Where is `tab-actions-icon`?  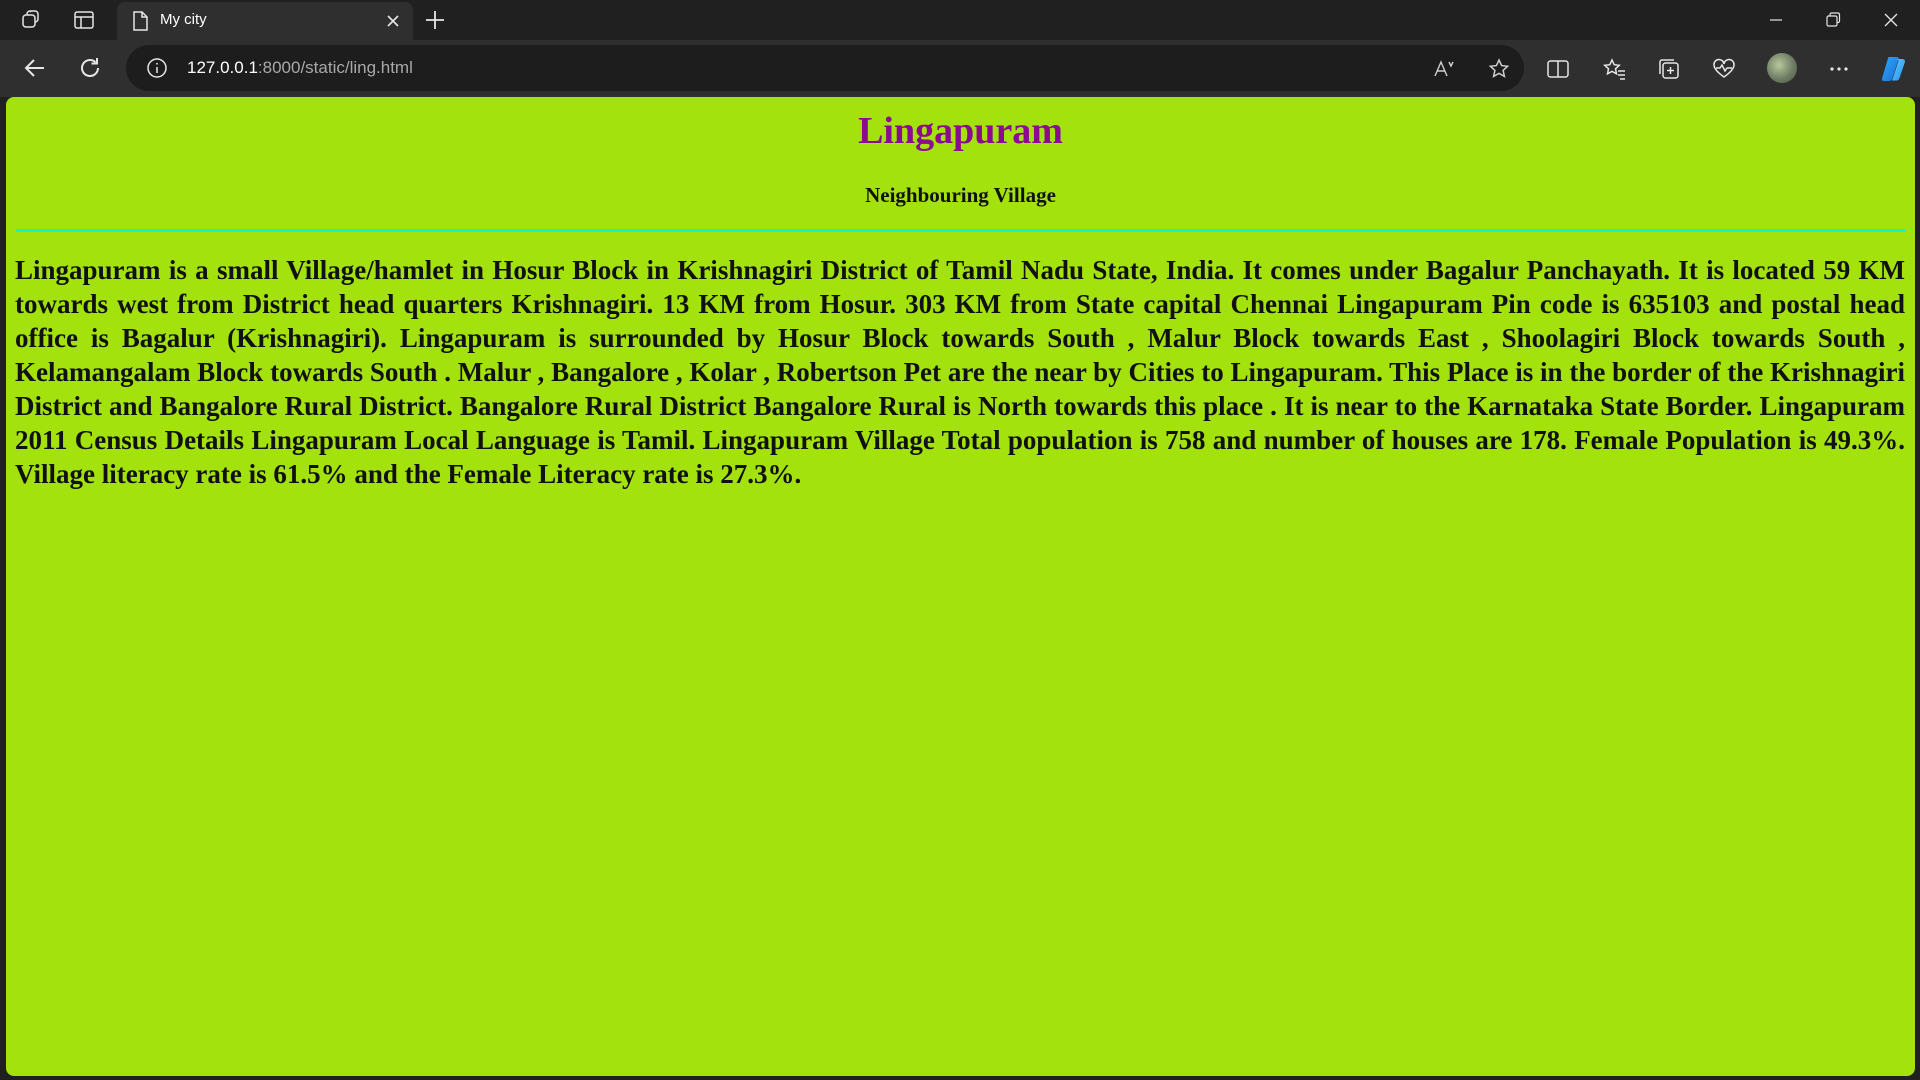 tab-actions-icon is located at coordinates (84, 20).